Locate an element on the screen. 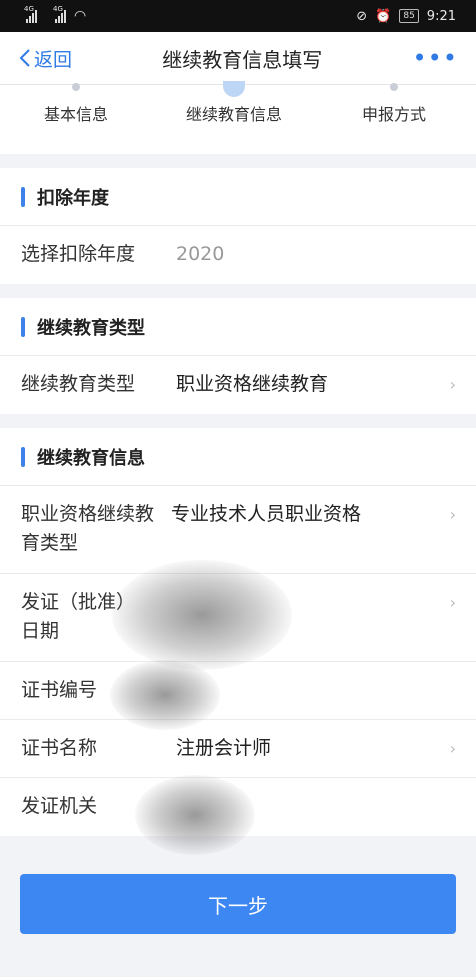  certificate-name-value: 注册会计师 is located at coordinates (224, 748).